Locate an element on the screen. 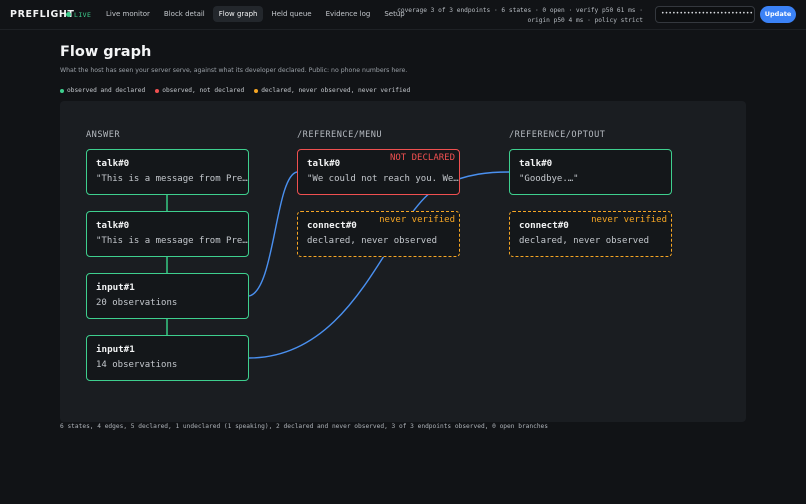  green-dot-icon is located at coordinates (62, 90).